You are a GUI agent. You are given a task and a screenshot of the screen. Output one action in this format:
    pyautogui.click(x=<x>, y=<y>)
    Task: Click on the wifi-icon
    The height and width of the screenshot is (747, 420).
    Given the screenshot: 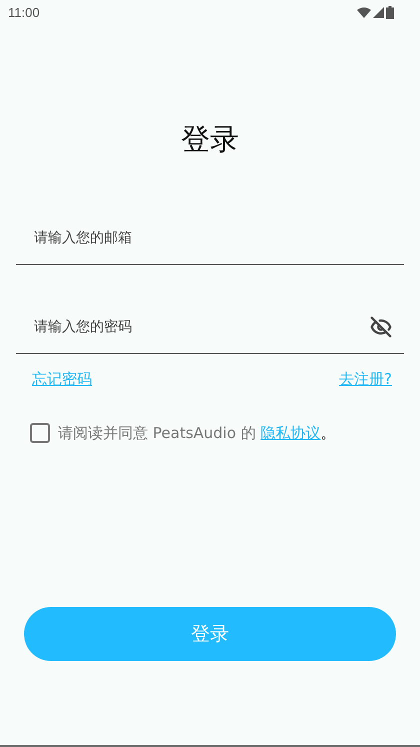 What is the action you would take?
    pyautogui.click(x=364, y=12)
    